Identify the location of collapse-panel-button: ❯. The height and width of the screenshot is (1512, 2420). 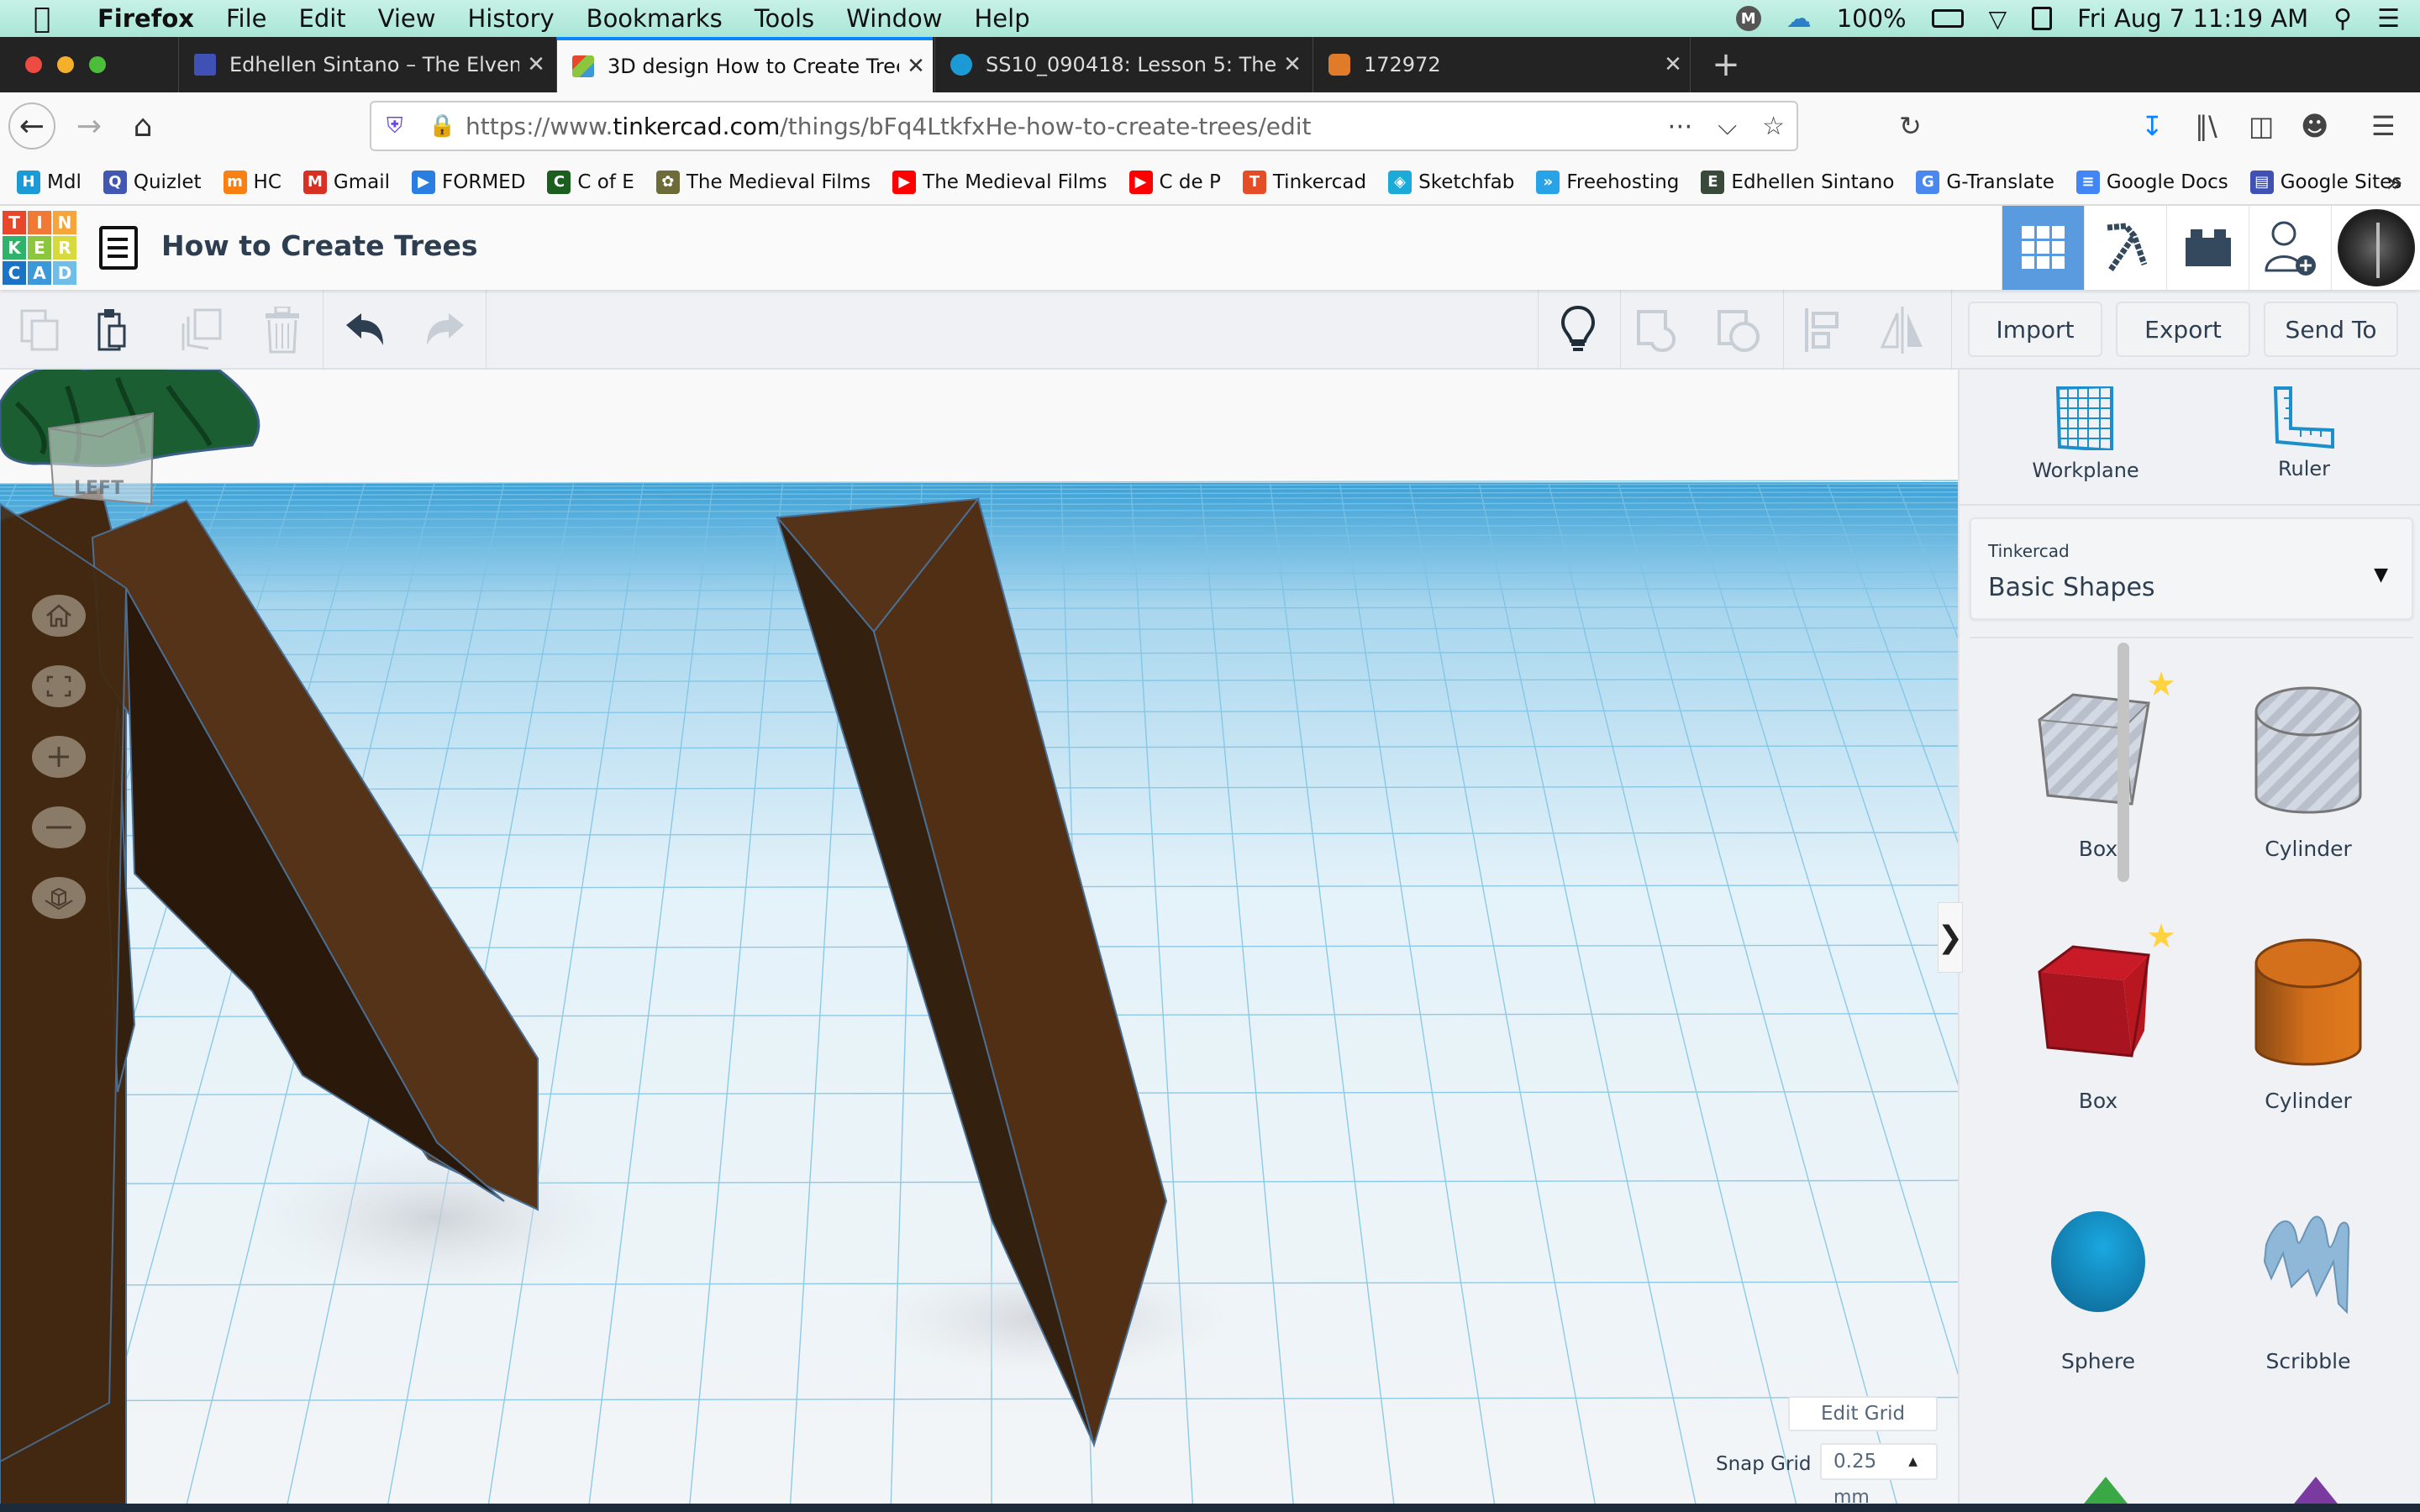
(1950, 937).